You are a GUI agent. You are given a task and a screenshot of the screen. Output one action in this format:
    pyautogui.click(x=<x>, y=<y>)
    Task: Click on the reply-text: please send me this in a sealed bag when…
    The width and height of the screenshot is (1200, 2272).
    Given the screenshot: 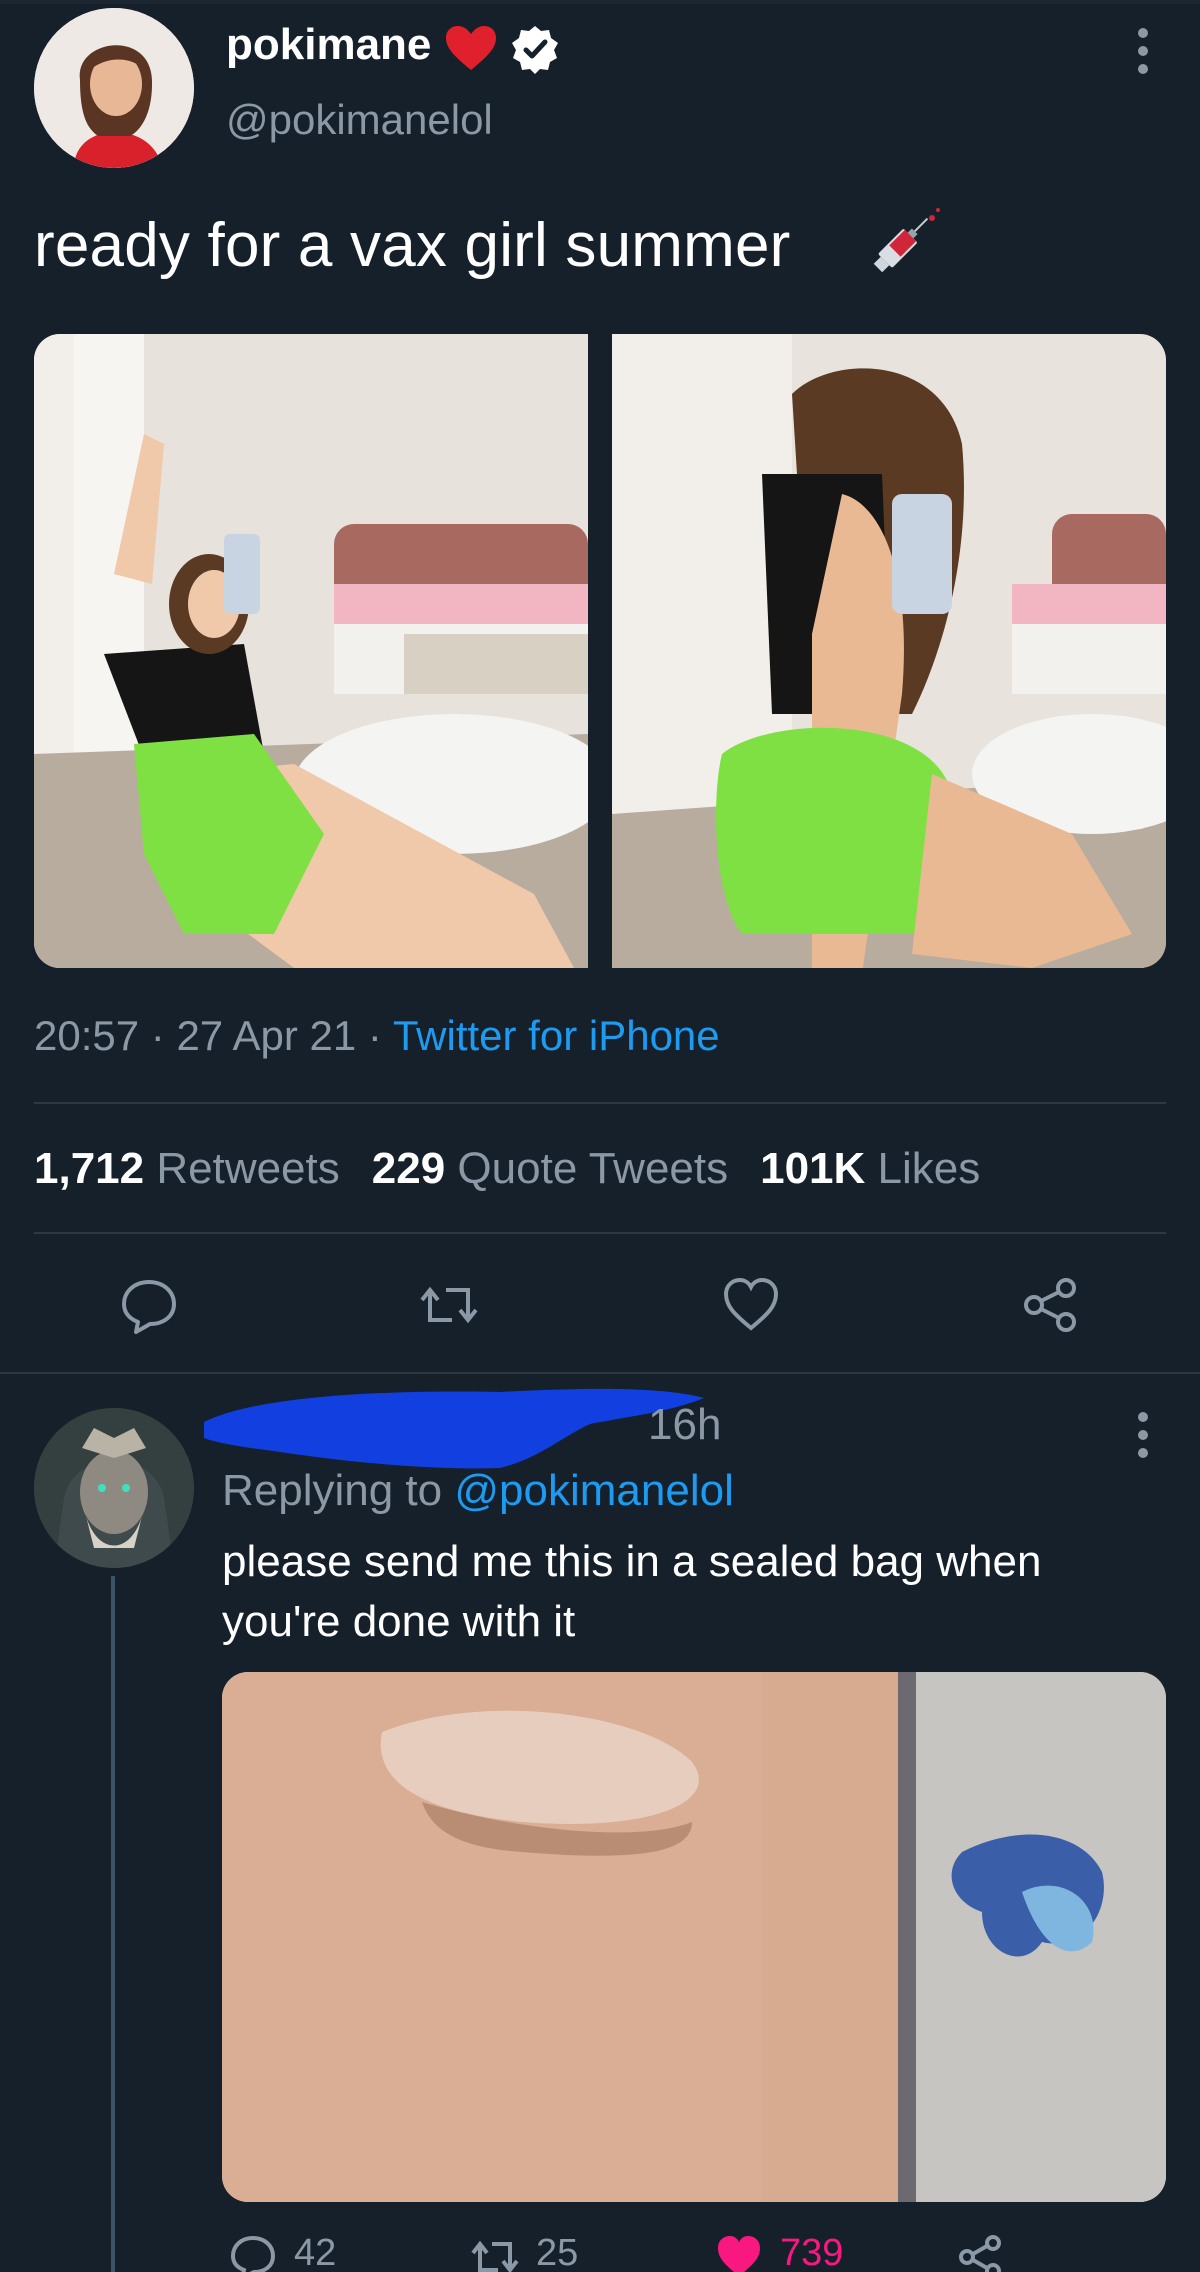 What is the action you would take?
    pyautogui.click(x=632, y=1591)
    